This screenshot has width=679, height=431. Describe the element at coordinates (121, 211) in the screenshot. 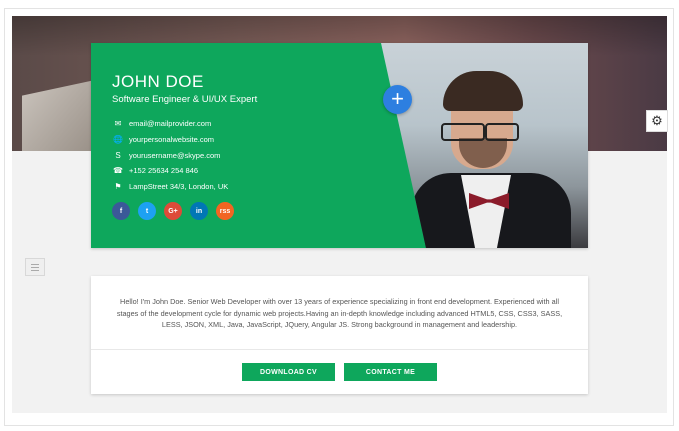

I see `facebook-icon: f` at that location.